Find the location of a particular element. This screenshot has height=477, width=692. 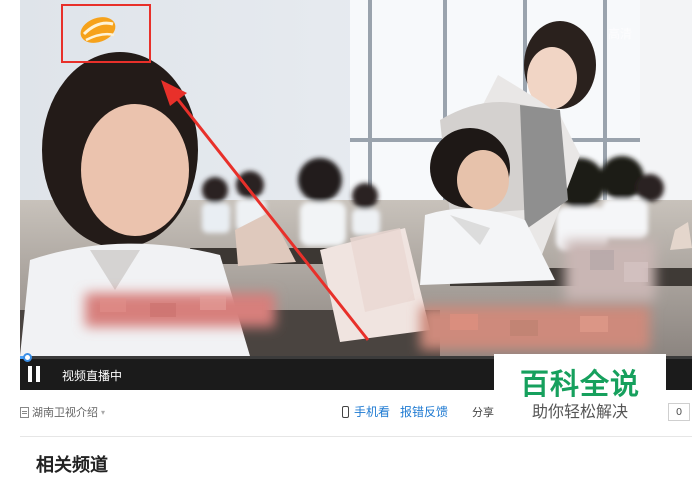

pause-icon is located at coordinates (30, 374).